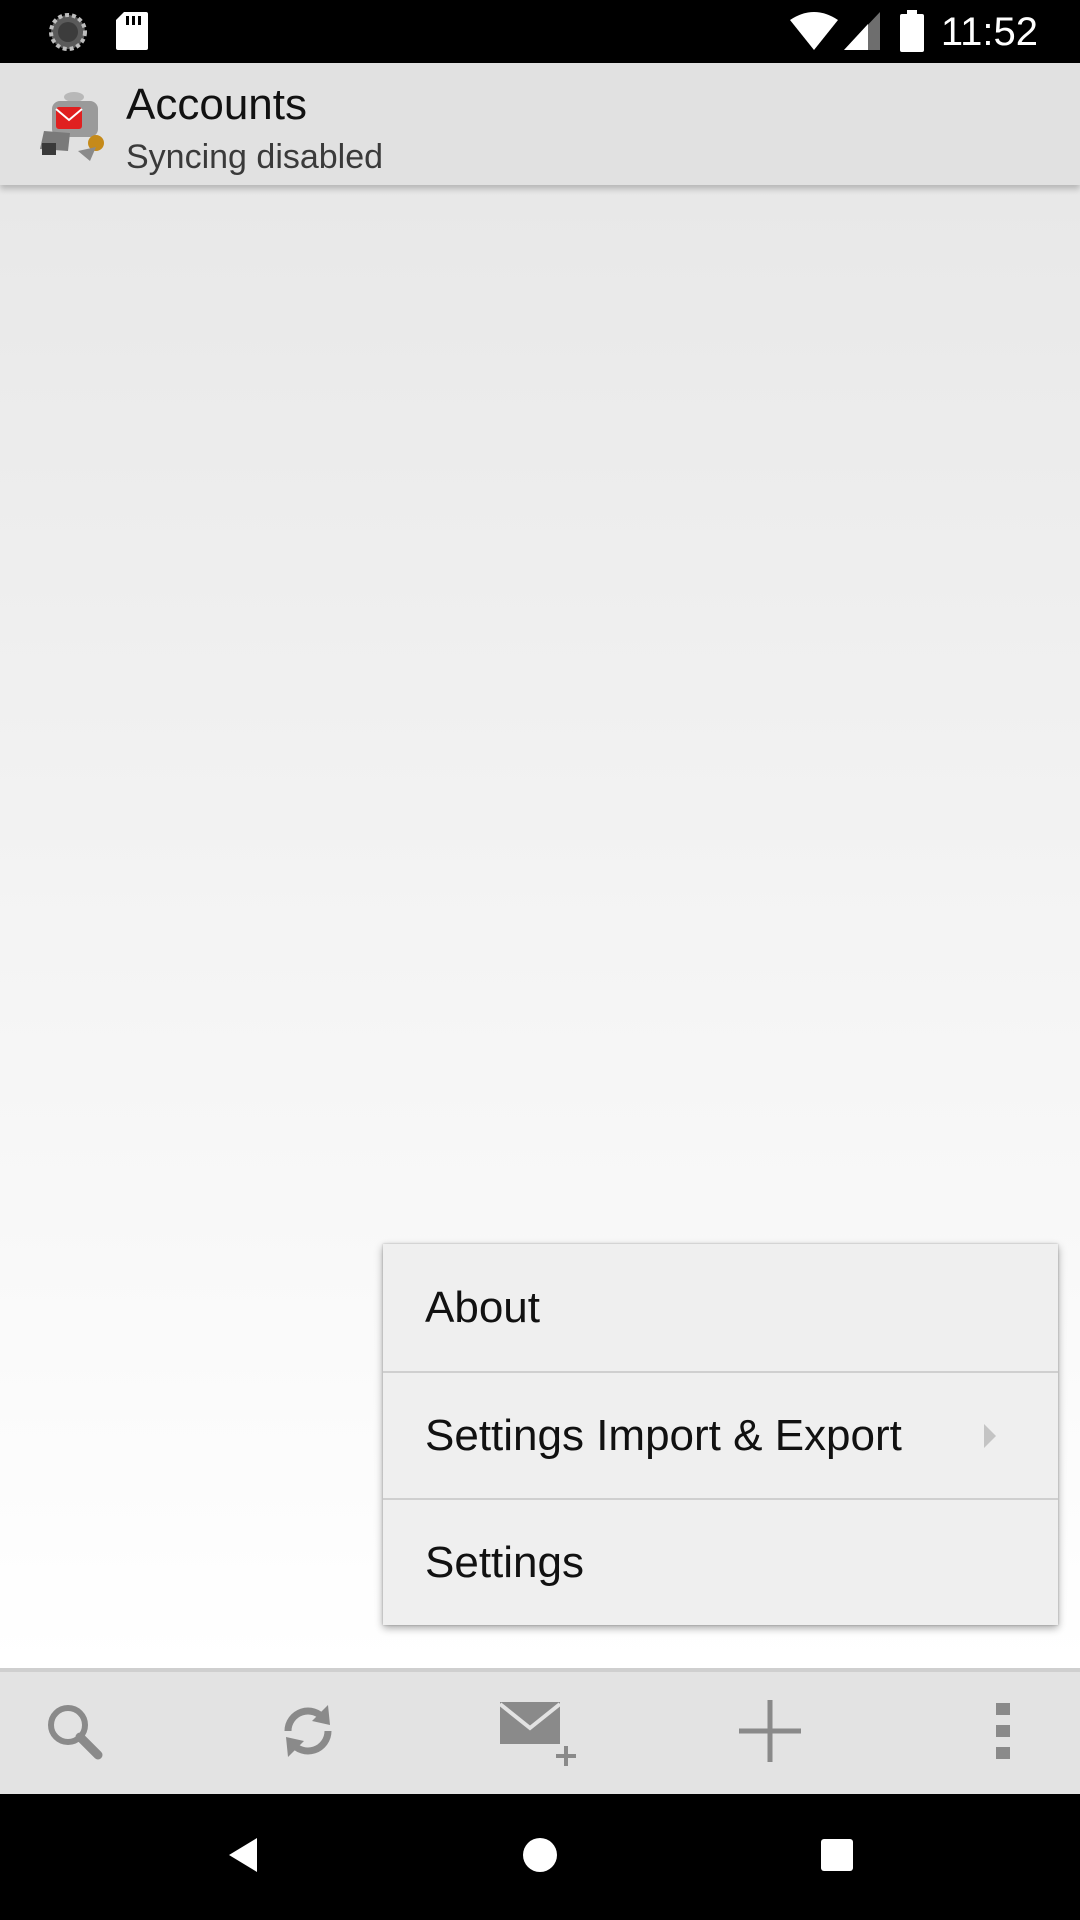 The image size is (1080, 1920). I want to click on menu-item-label: Settings Import & Export, so click(663, 1435).